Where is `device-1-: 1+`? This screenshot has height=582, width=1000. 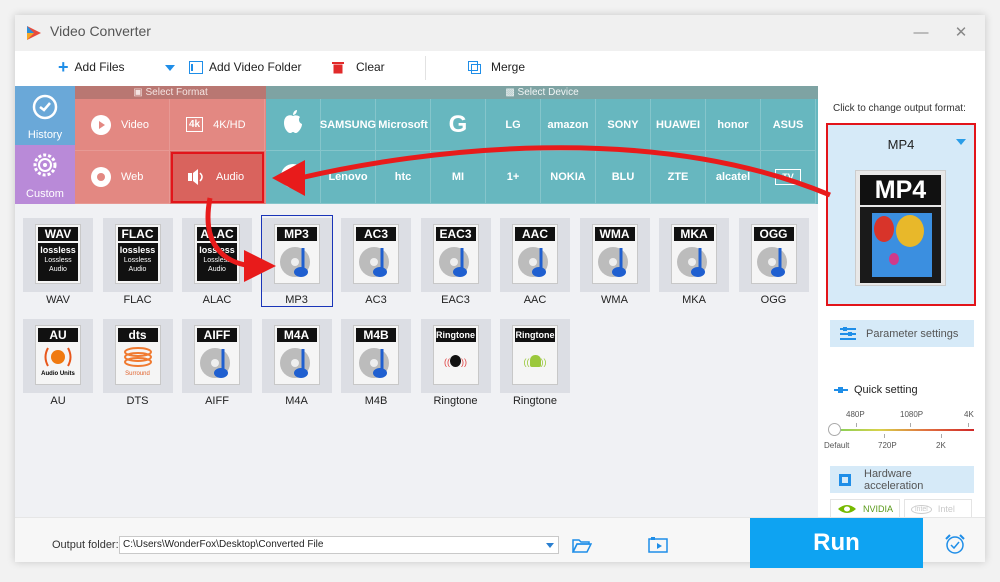
device-1-: 1+ is located at coordinates (513, 177).